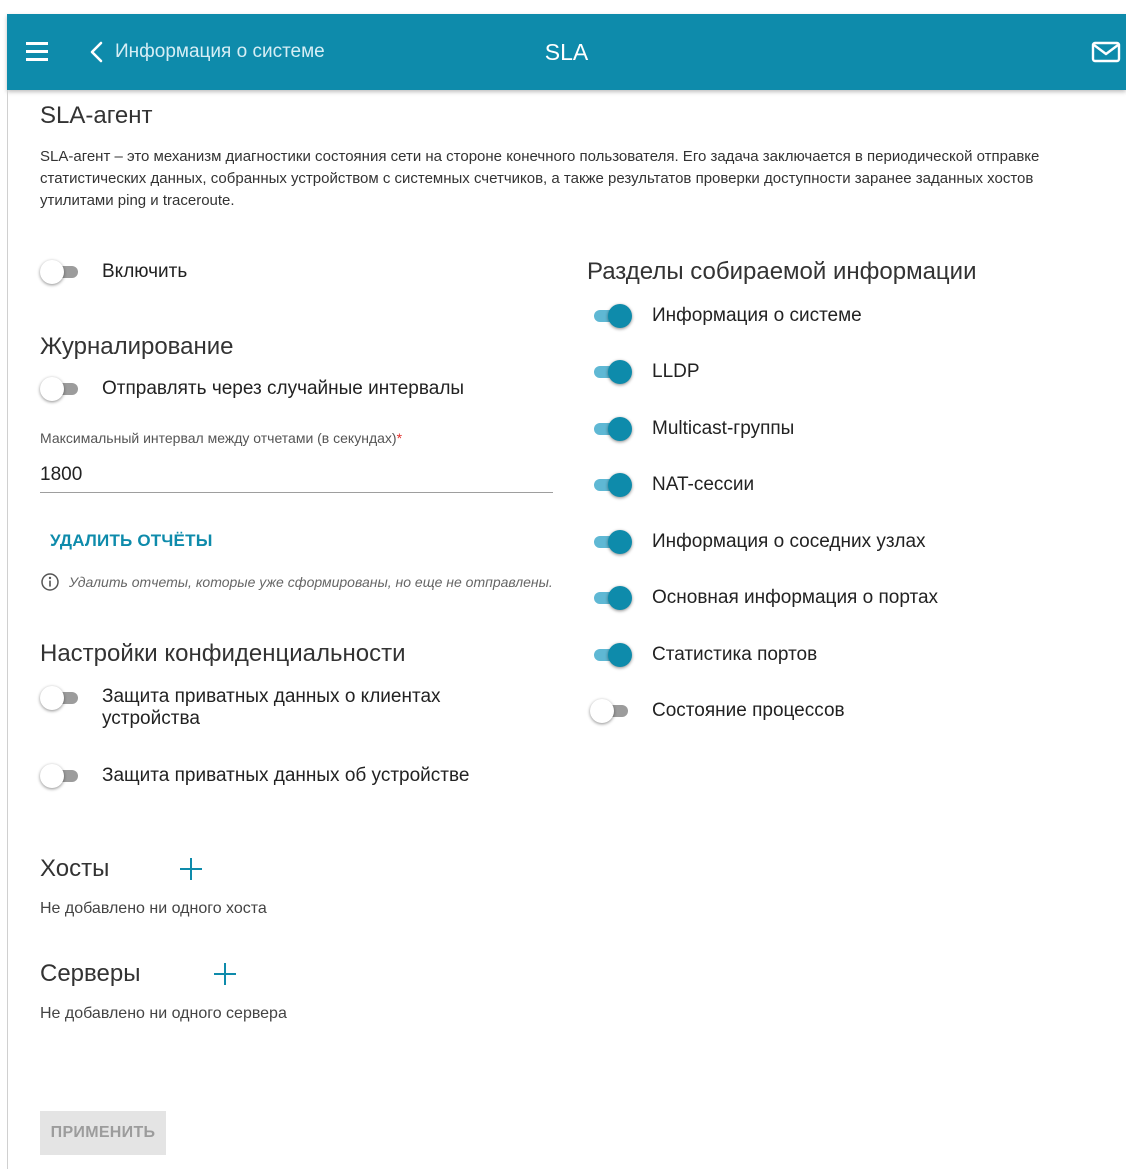 This screenshot has width=1126, height=1169. Describe the element at coordinates (645, 372) in the screenshot. I see `section-item: LLDP` at that location.